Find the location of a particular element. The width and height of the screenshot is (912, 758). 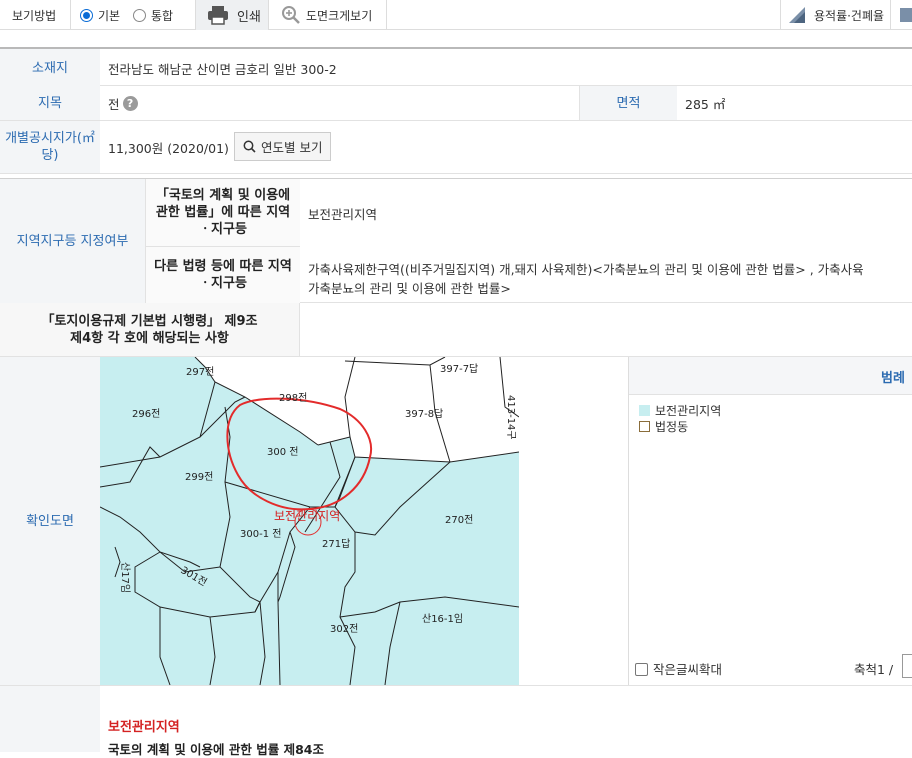

other-law-line-2: 가축분뇨의 관리 및 이용에 관한 법률> is located at coordinates (409, 288).